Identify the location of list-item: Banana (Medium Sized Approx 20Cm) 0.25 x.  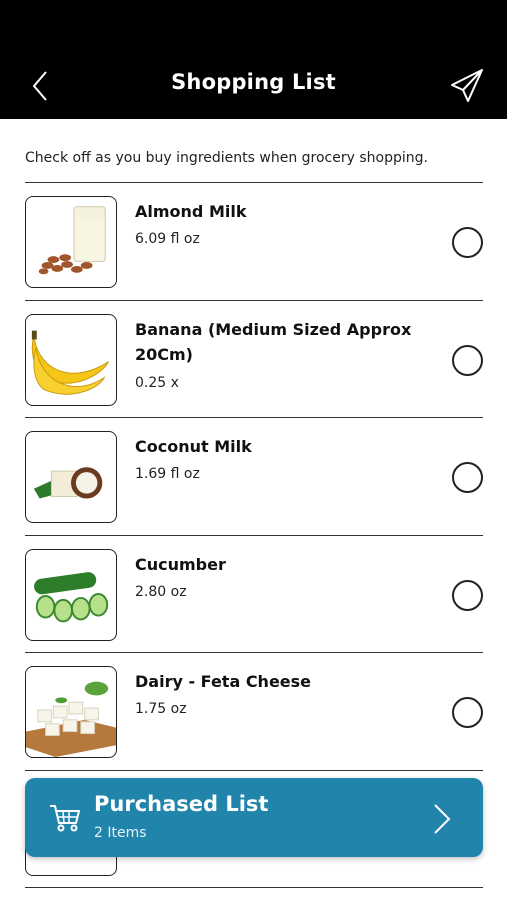
(254, 358).